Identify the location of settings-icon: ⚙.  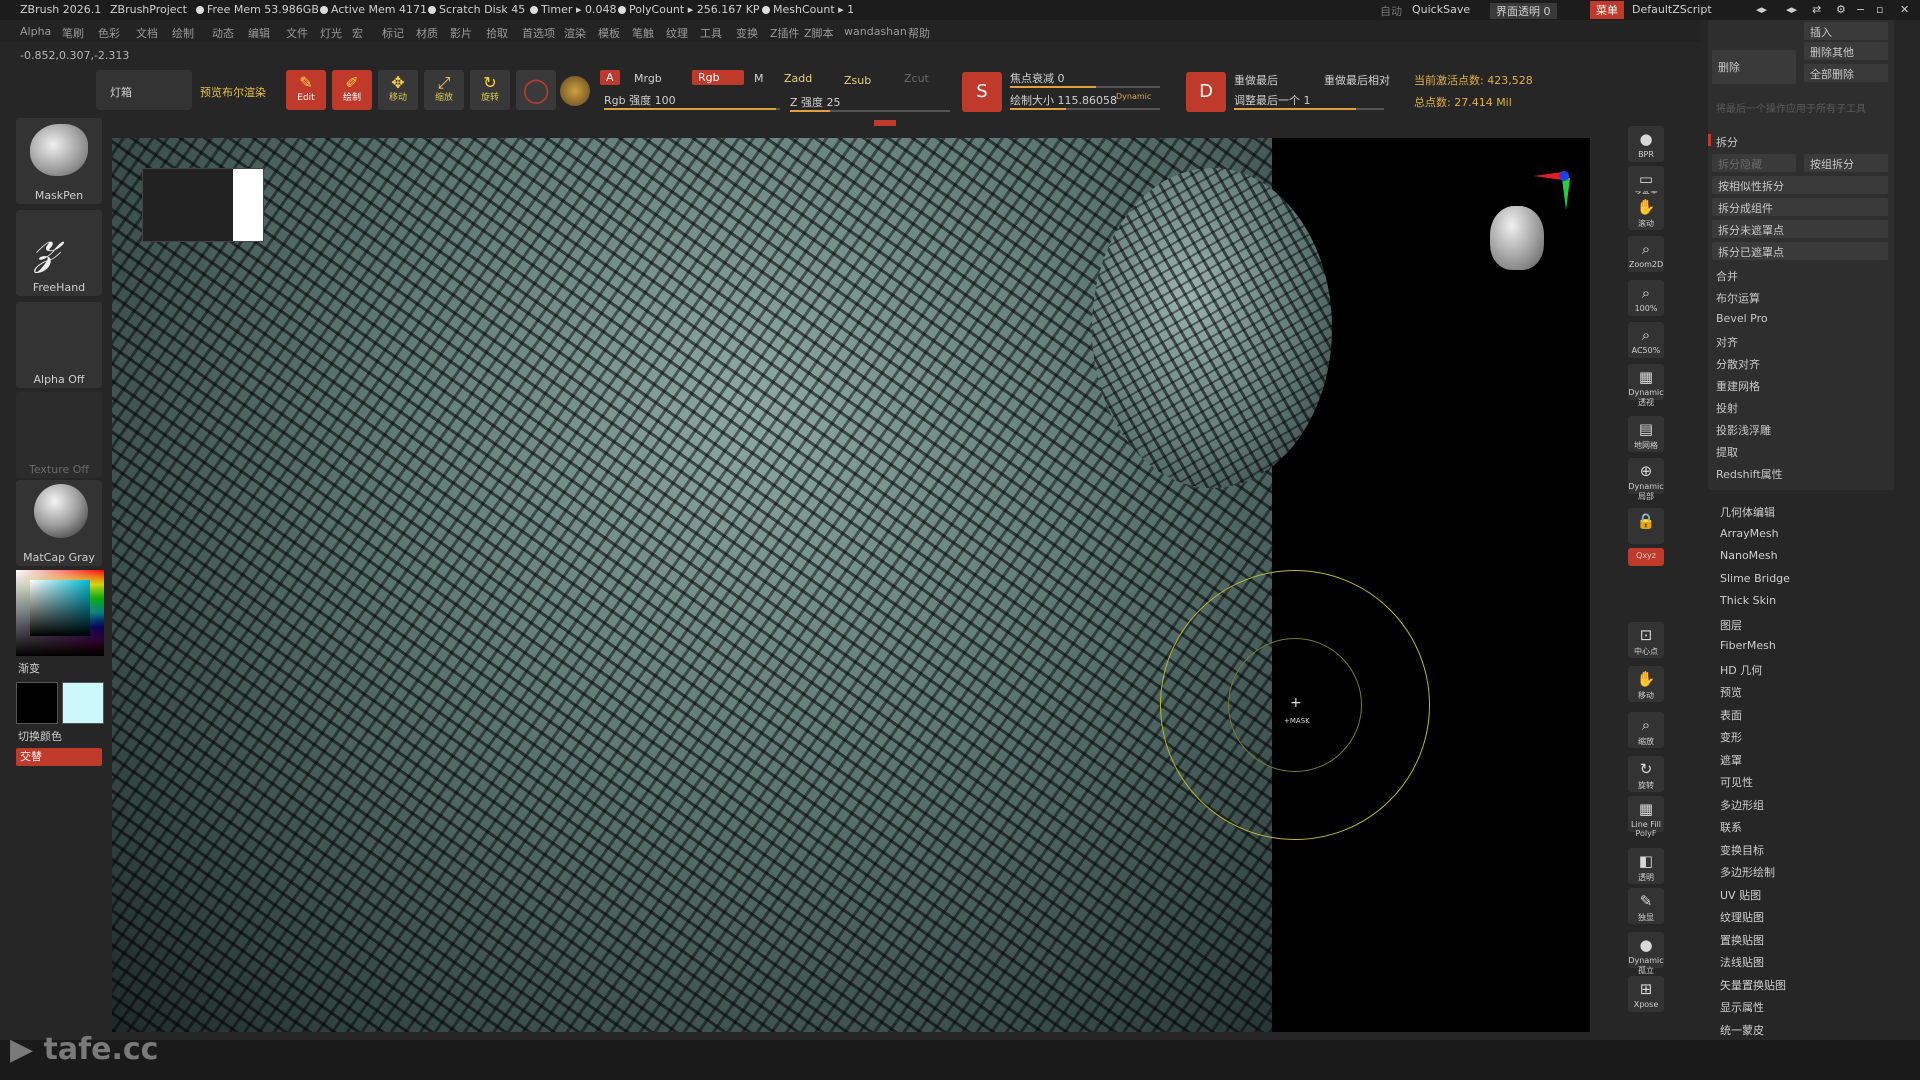
(1841, 9).